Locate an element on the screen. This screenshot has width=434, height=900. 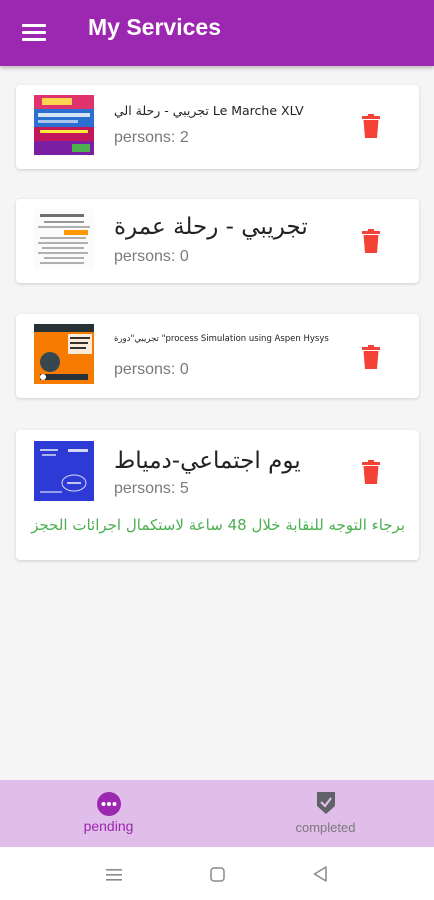
system-navigation-bar is located at coordinates (217, 873).